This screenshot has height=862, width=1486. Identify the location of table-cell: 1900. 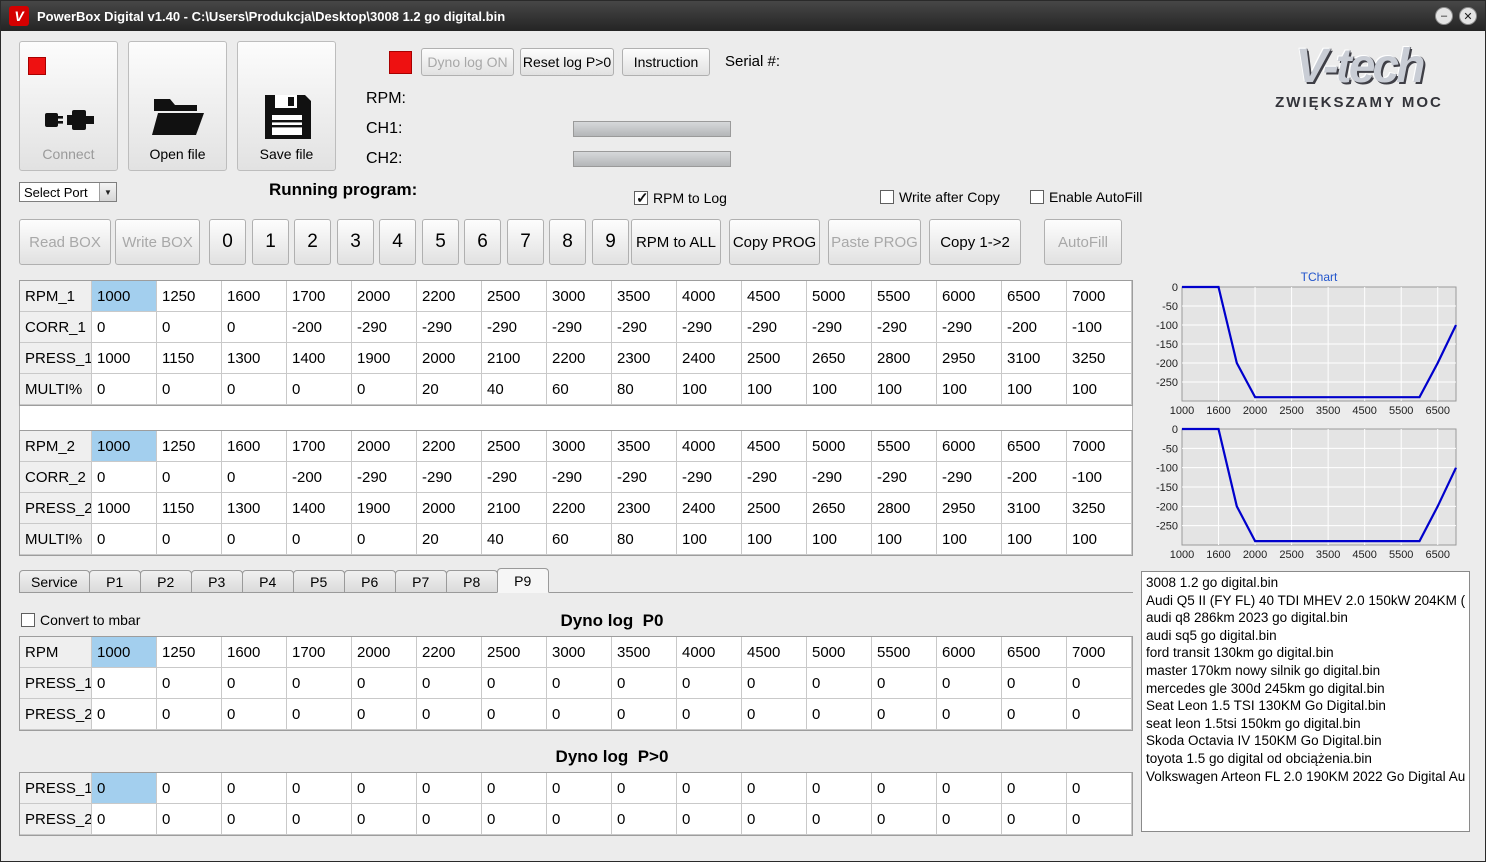
(384, 358).